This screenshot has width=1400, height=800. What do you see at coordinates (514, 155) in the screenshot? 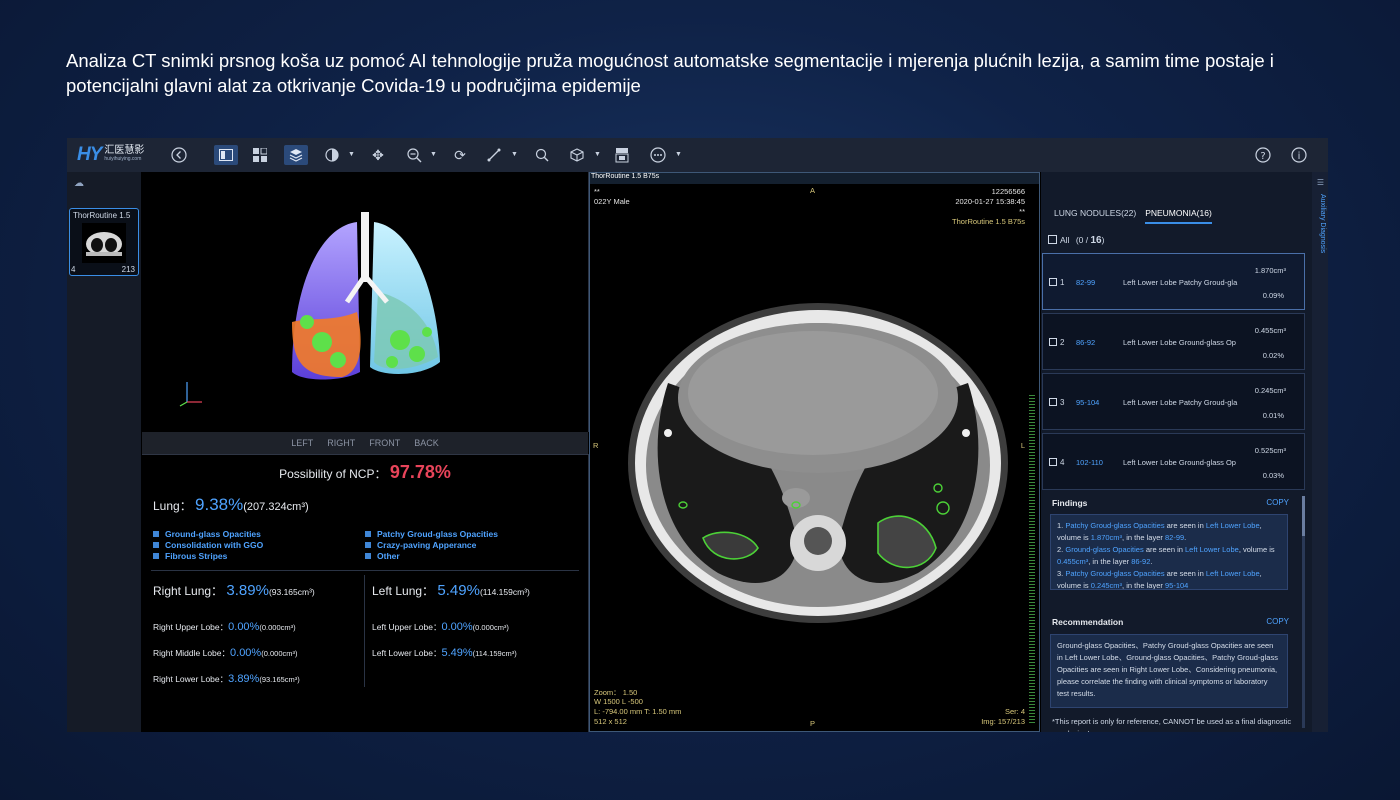
I see `measure-dropdown-caret: ▼` at bounding box center [514, 155].